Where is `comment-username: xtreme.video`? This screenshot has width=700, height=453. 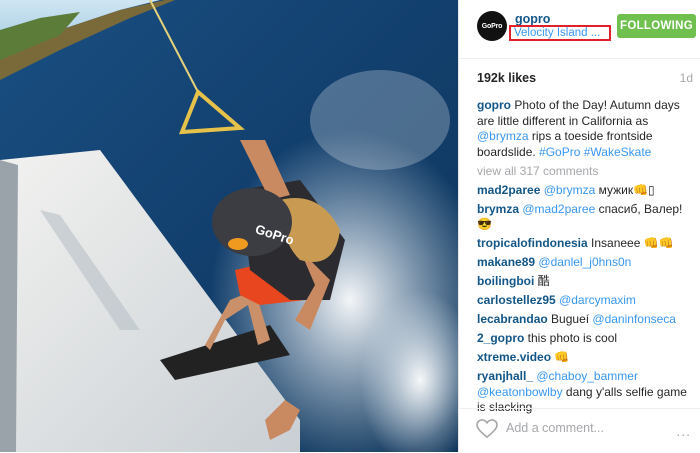
comment-username: xtreme.video is located at coordinates (514, 357).